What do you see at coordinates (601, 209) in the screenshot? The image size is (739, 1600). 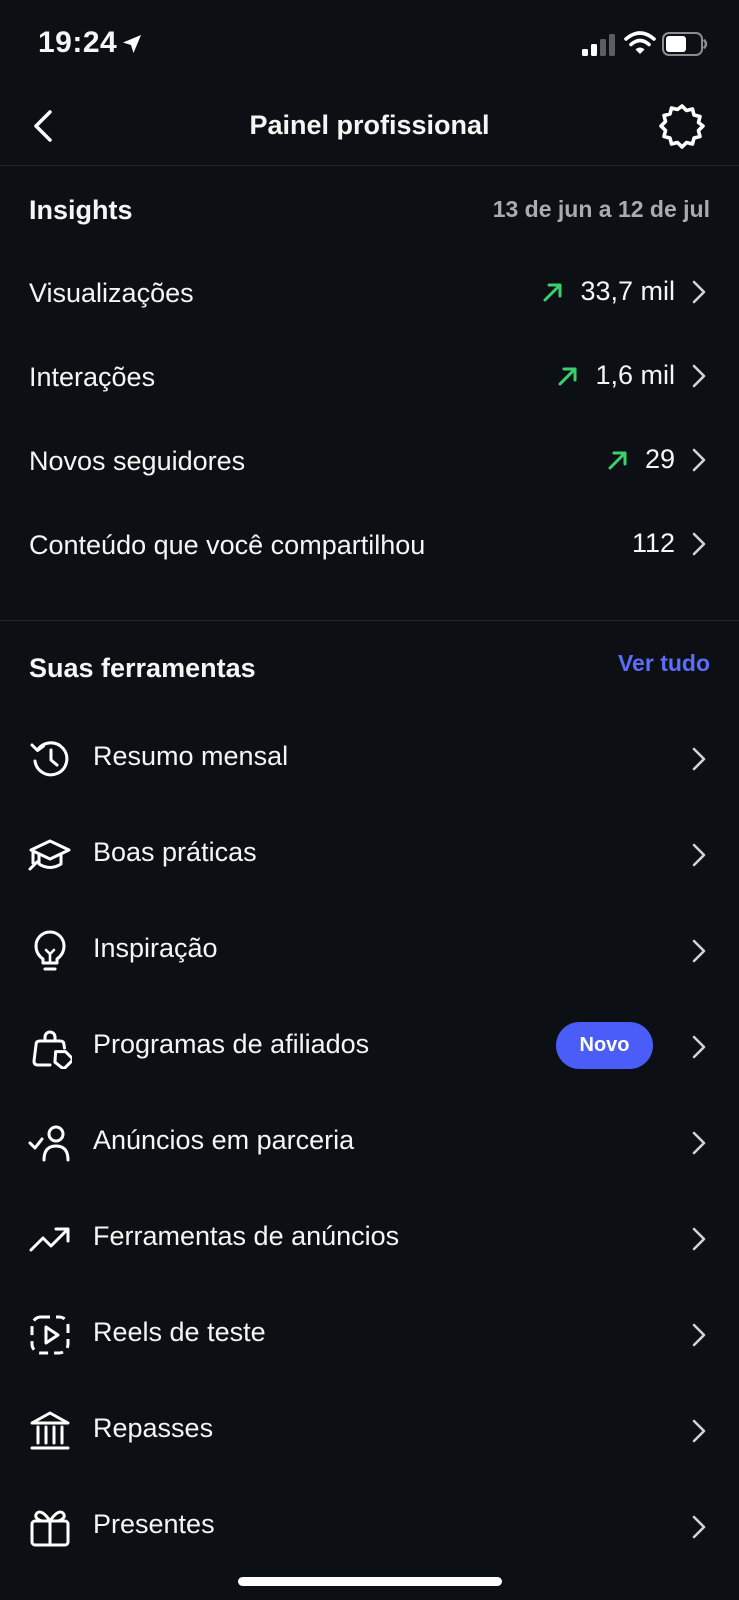 I see `insights-date-range: 13 de jun a 12 de jul` at bounding box center [601, 209].